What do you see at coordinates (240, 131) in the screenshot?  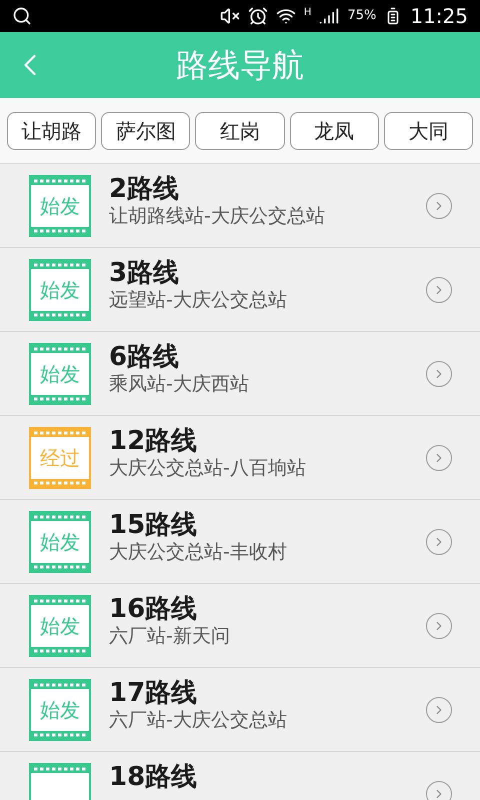 I see `district-tab: 红岗` at bounding box center [240, 131].